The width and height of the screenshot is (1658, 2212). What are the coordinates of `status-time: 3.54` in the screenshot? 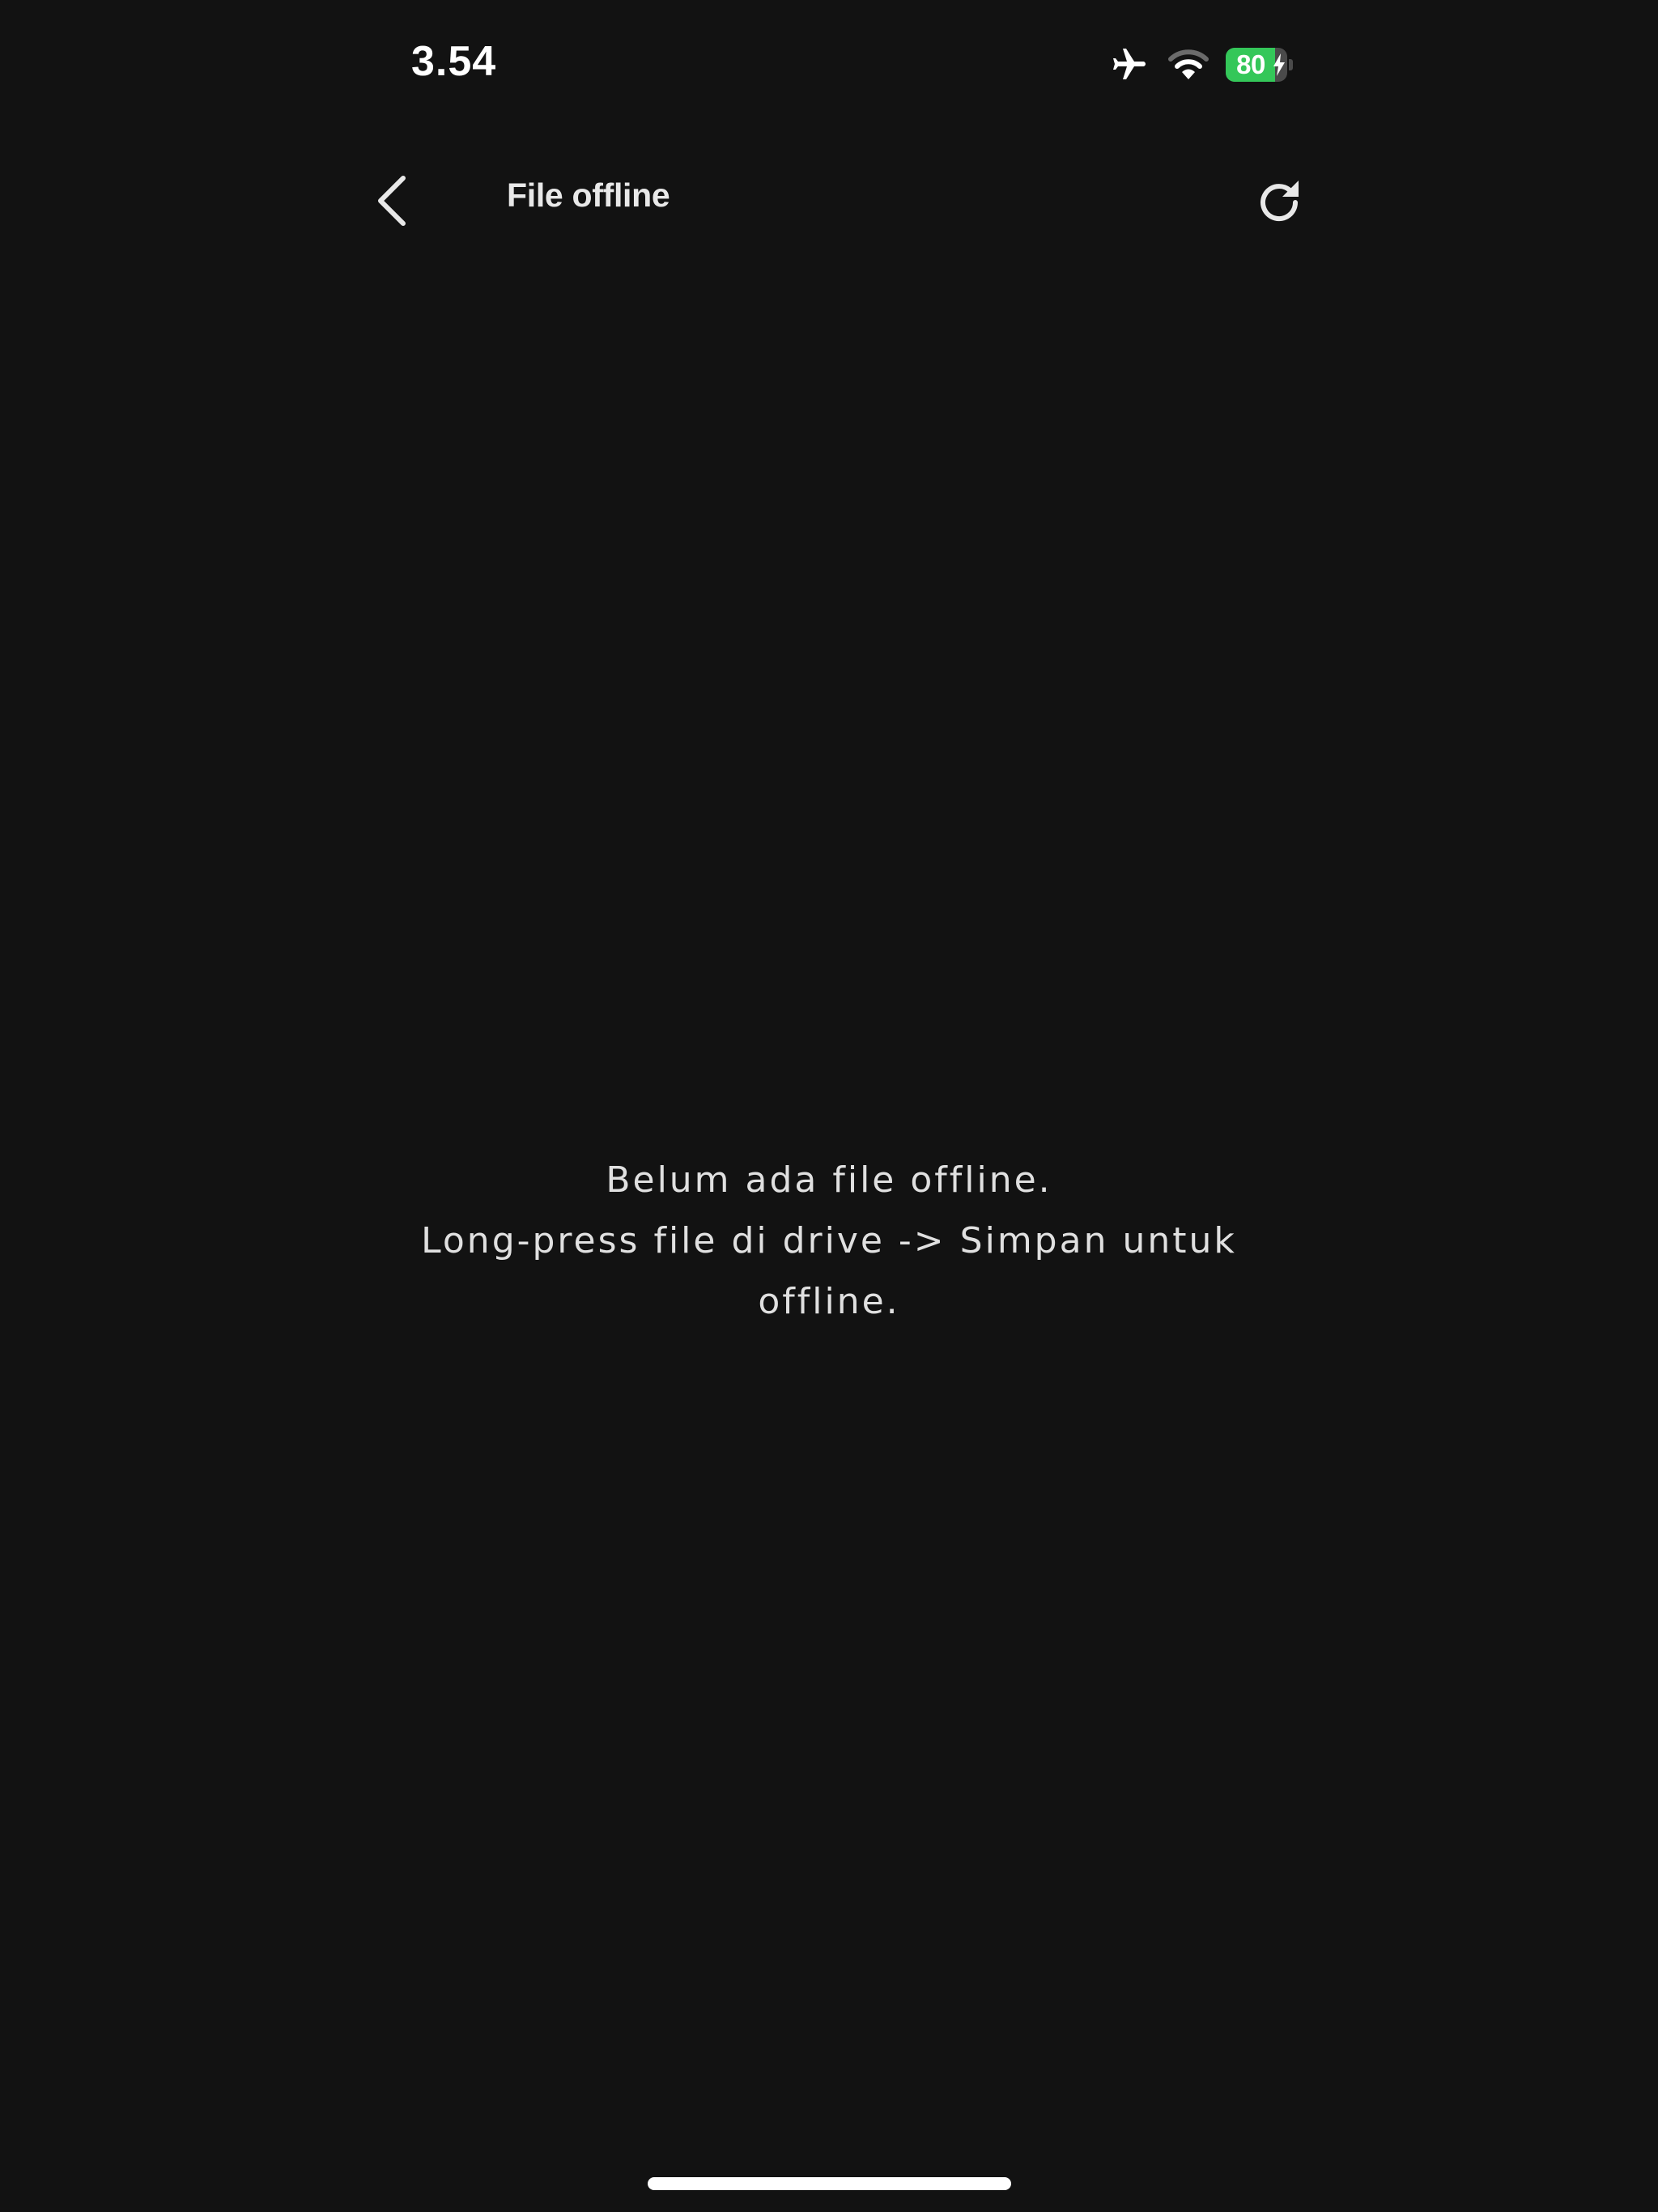 It's located at (454, 62).